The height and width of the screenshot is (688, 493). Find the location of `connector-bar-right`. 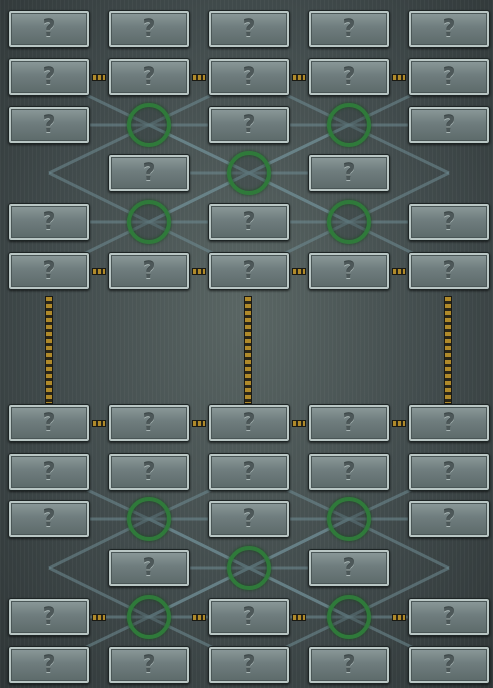

connector-bar-right is located at coordinates (448, 350).